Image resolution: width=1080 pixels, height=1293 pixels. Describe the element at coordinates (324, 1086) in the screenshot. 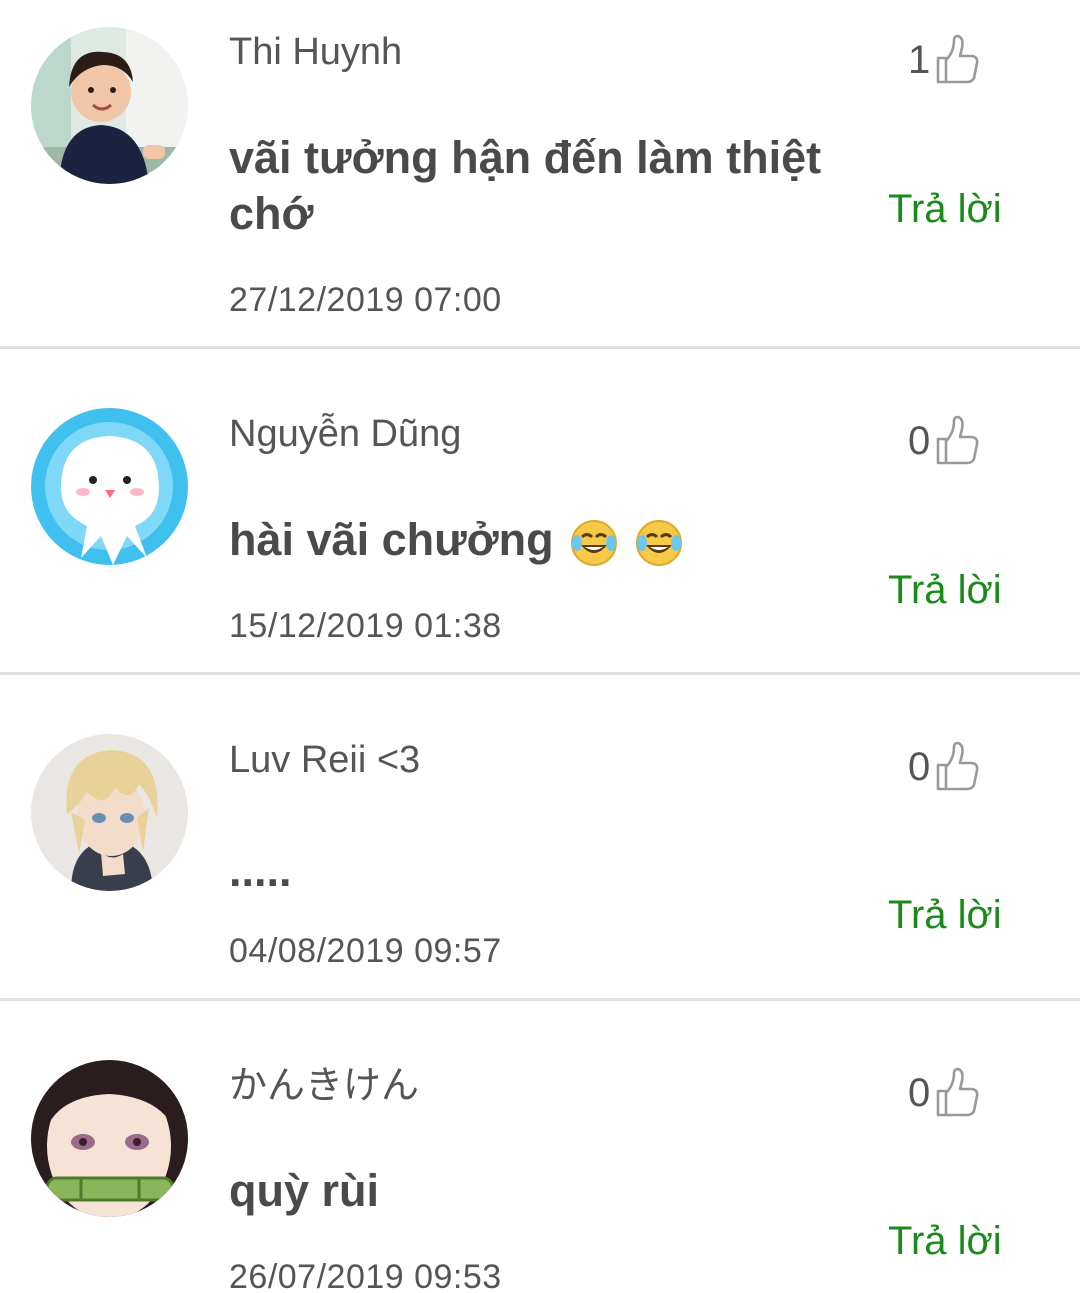

I see `comment-author: かんきけん` at that location.